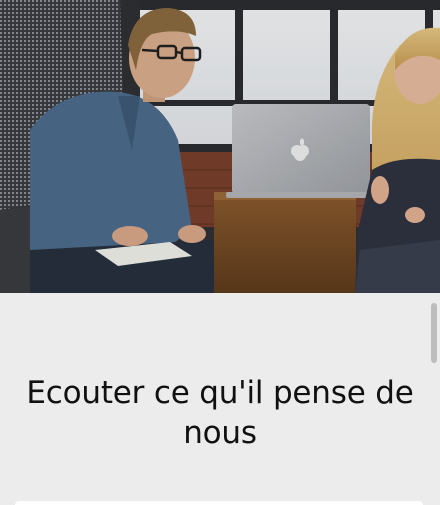 The height and width of the screenshot is (505, 440). Describe the element at coordinates (219, 503) in the screenshot. I see `testimonial-card` at that location.